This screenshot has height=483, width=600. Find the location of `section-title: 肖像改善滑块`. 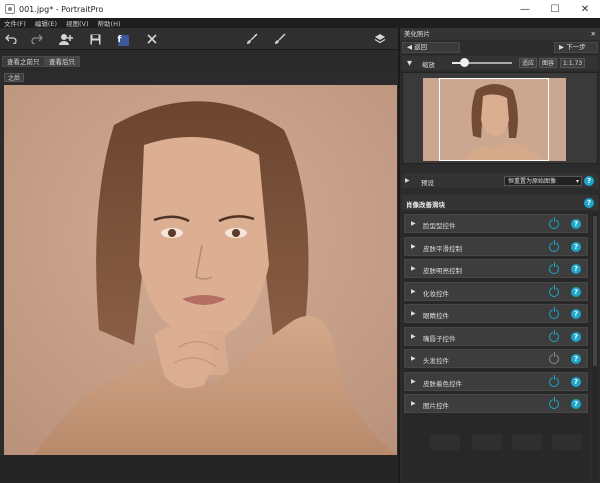

section-title: 肖像改善滑块 is located at coordinates (425, 205).